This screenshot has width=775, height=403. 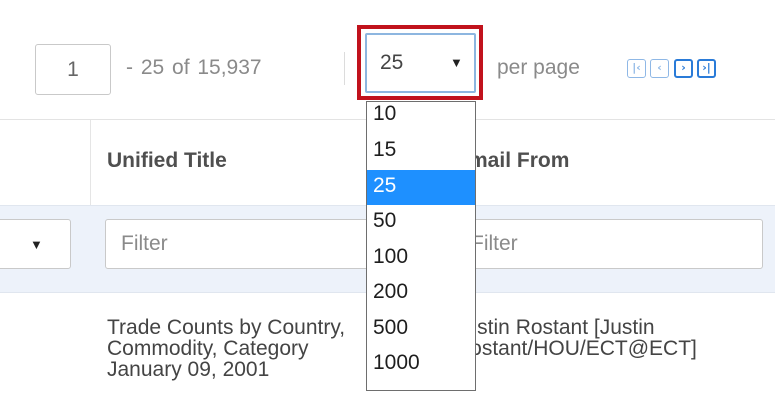 I want to click on cell-line: Commodity, Category, so click(x=208, y=348).